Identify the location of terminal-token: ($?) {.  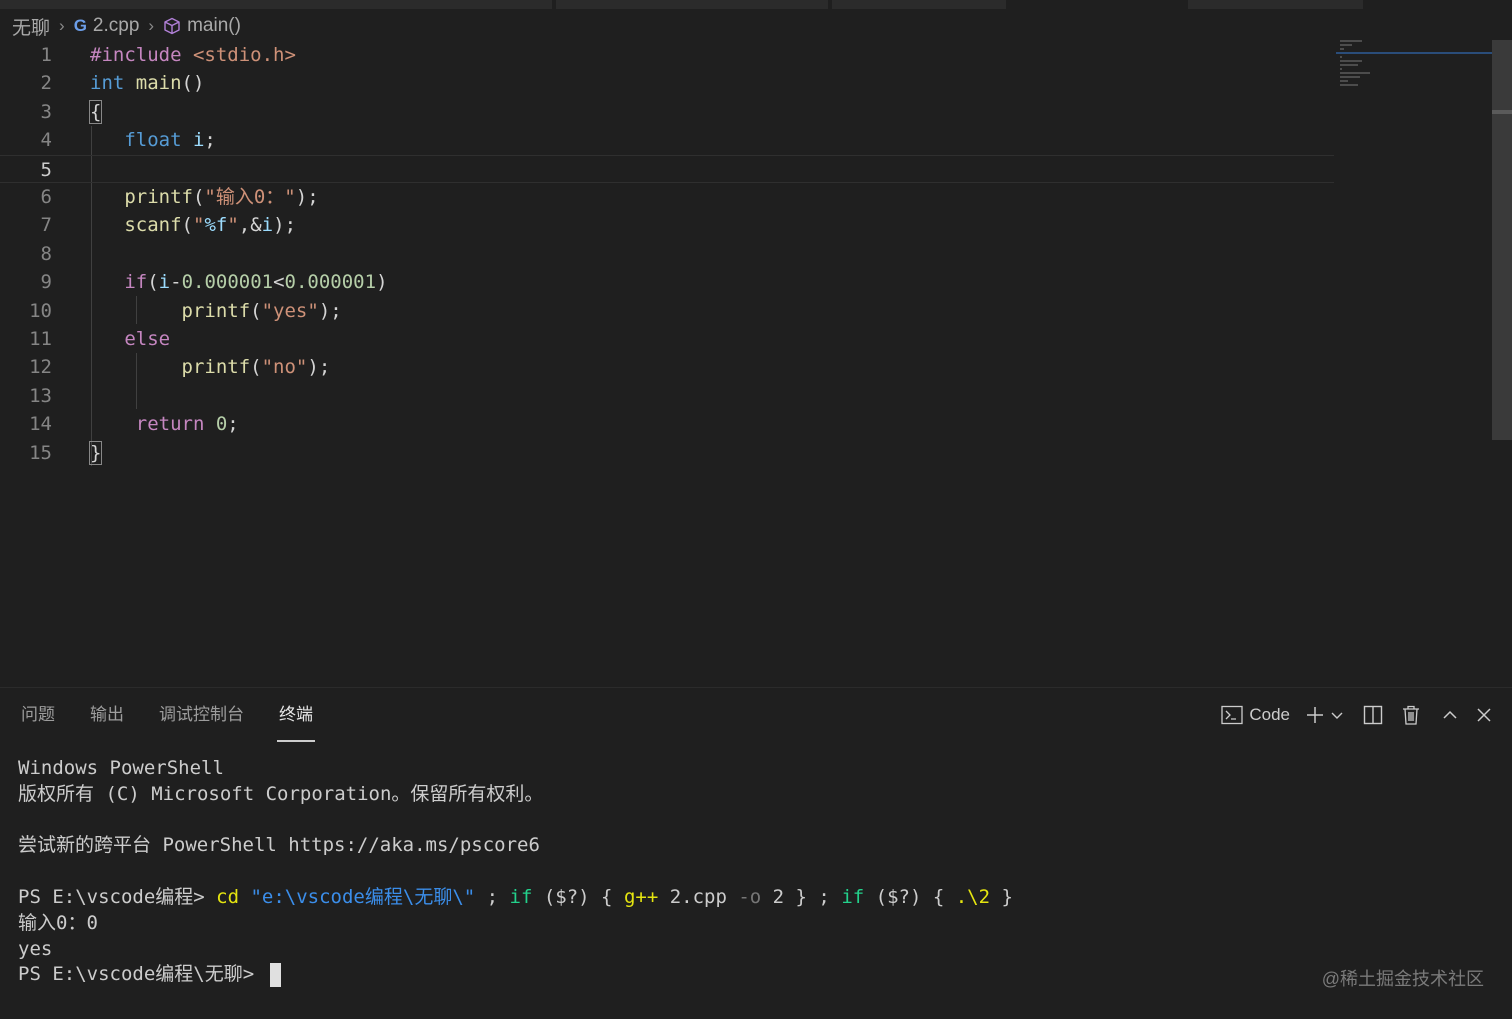
(578, 896).